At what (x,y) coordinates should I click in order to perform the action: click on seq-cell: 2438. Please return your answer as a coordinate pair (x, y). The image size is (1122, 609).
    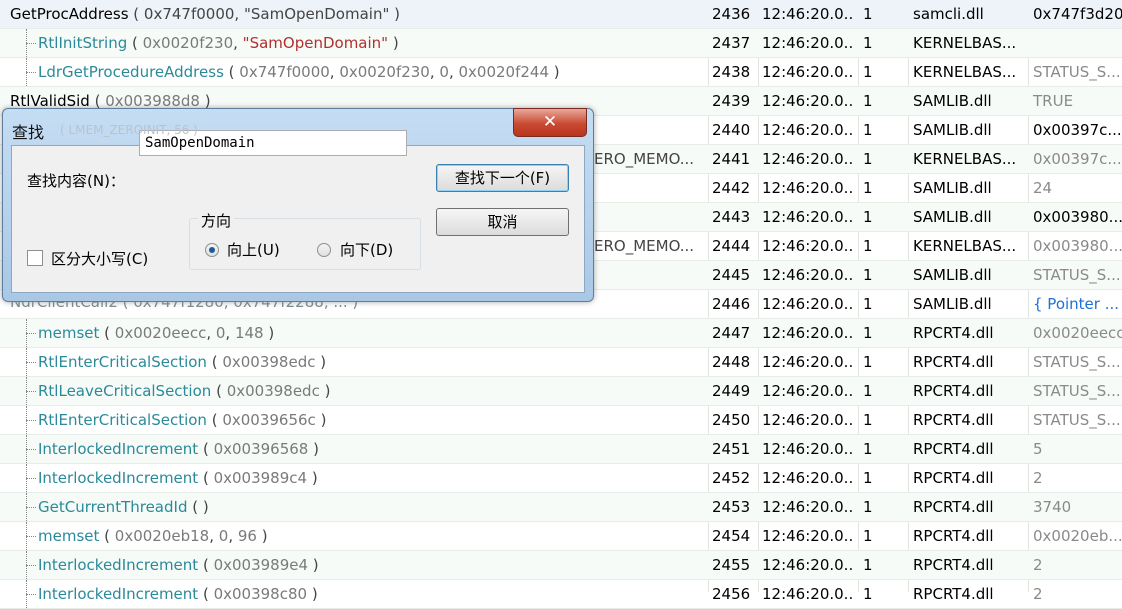
    Looking at the image, I should click on (731, 72).